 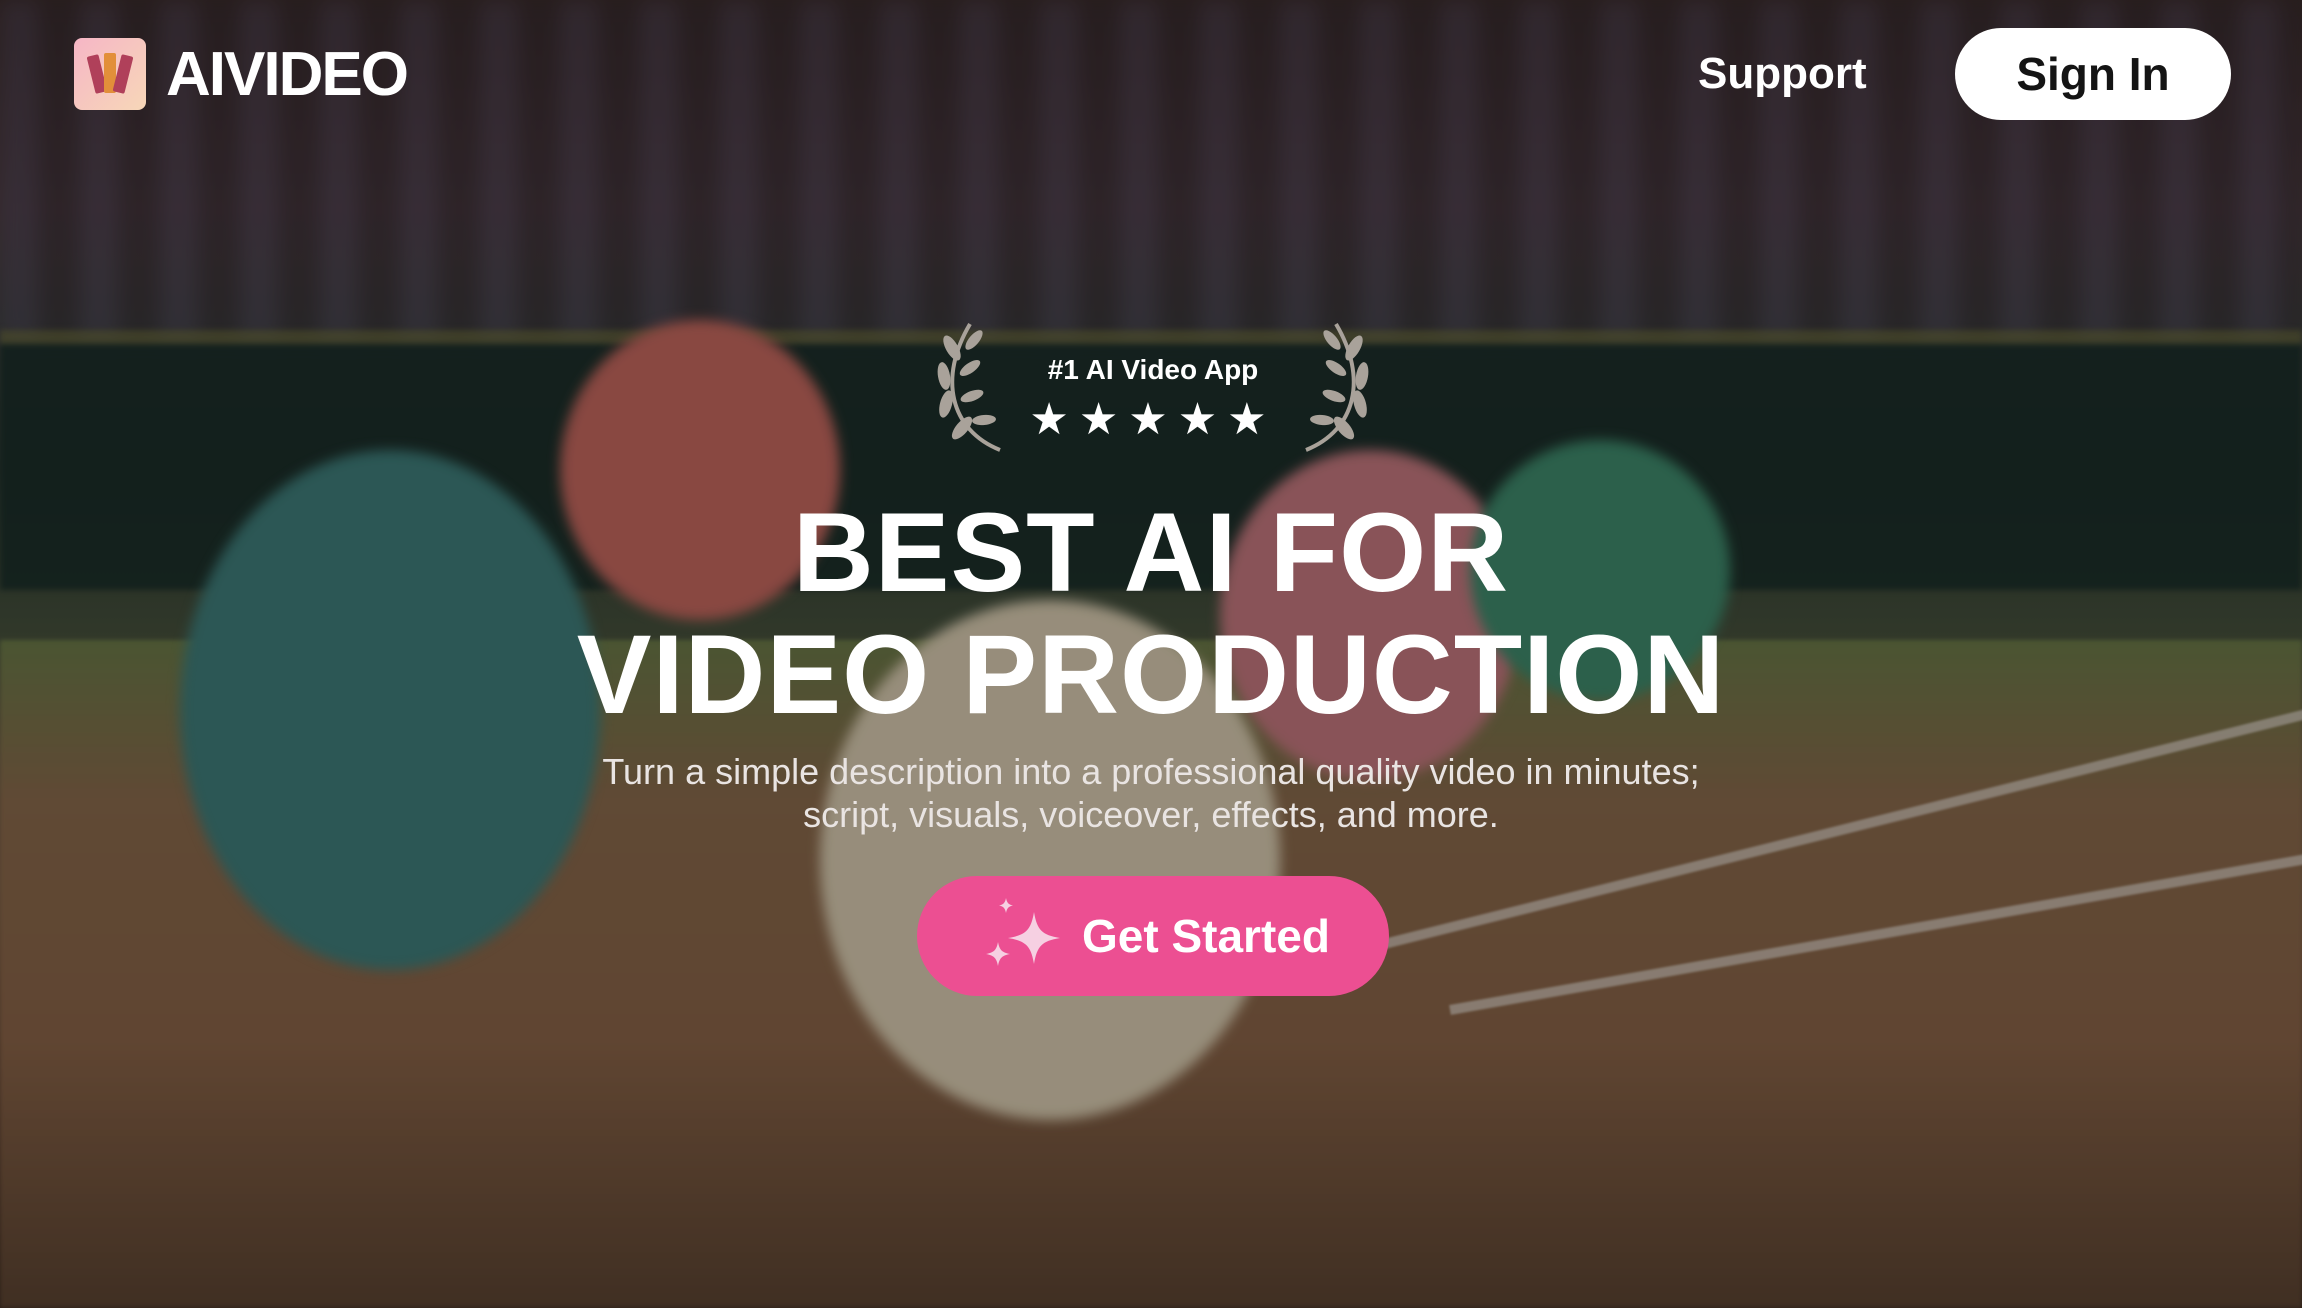 What do you see at coordinates (1206, 936) in the screenshot?
I see `get-started-label: Get Started` at bounding box center [1206, 936].